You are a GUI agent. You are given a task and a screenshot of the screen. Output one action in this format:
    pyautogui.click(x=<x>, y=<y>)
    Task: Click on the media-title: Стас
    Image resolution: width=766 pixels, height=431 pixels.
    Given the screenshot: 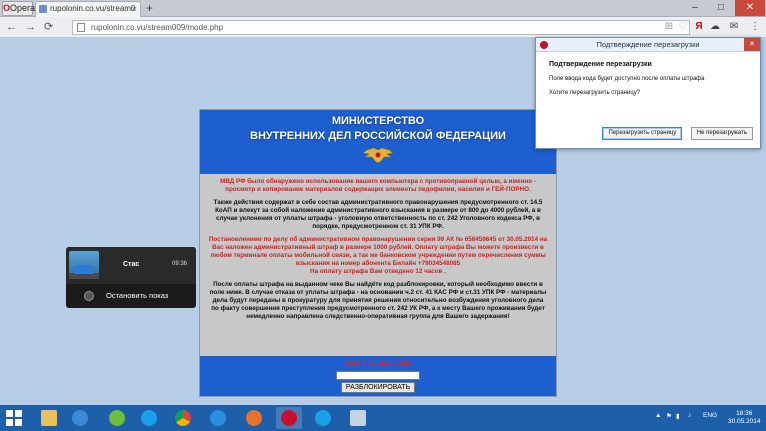 What is the action you would take?
    pyautogui.click(x=131, y=264)
    